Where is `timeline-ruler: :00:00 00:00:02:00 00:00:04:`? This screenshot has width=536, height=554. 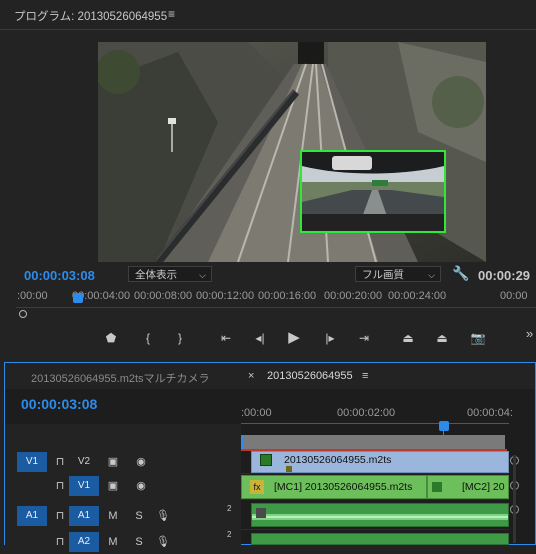
timeline-ruler: :00:00 00:00:02:00 00:00:04: is located at coordinates (377, 413).